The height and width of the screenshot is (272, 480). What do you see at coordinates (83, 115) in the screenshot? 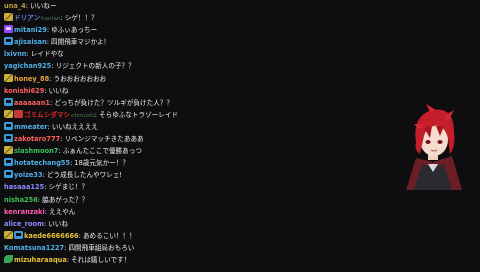
I see `chat-username-alt: ohmushi` at bounding box center [83, 115].